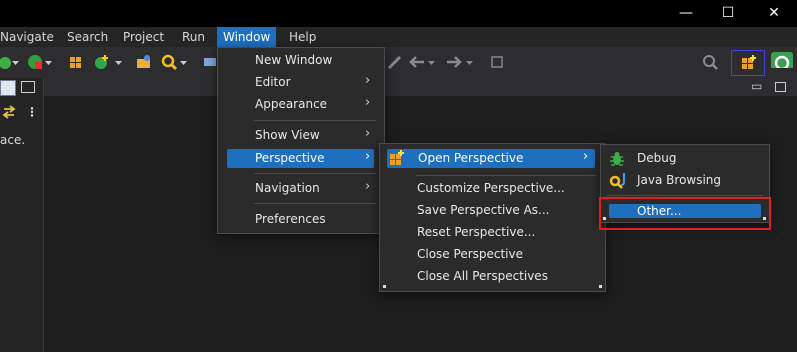  What do you see at coordinates (679, 180) in the screenshot?
I see `menu-item-java-browsing: Java Browsing` at bounding box center [679, 180].